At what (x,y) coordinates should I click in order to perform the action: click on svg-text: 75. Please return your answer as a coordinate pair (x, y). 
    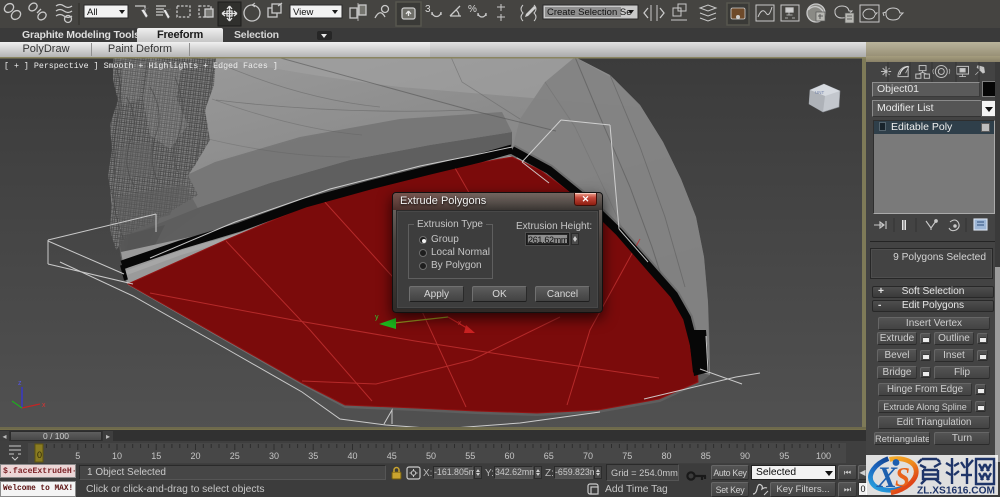
    Looking at the image, I should click on (627, 456).